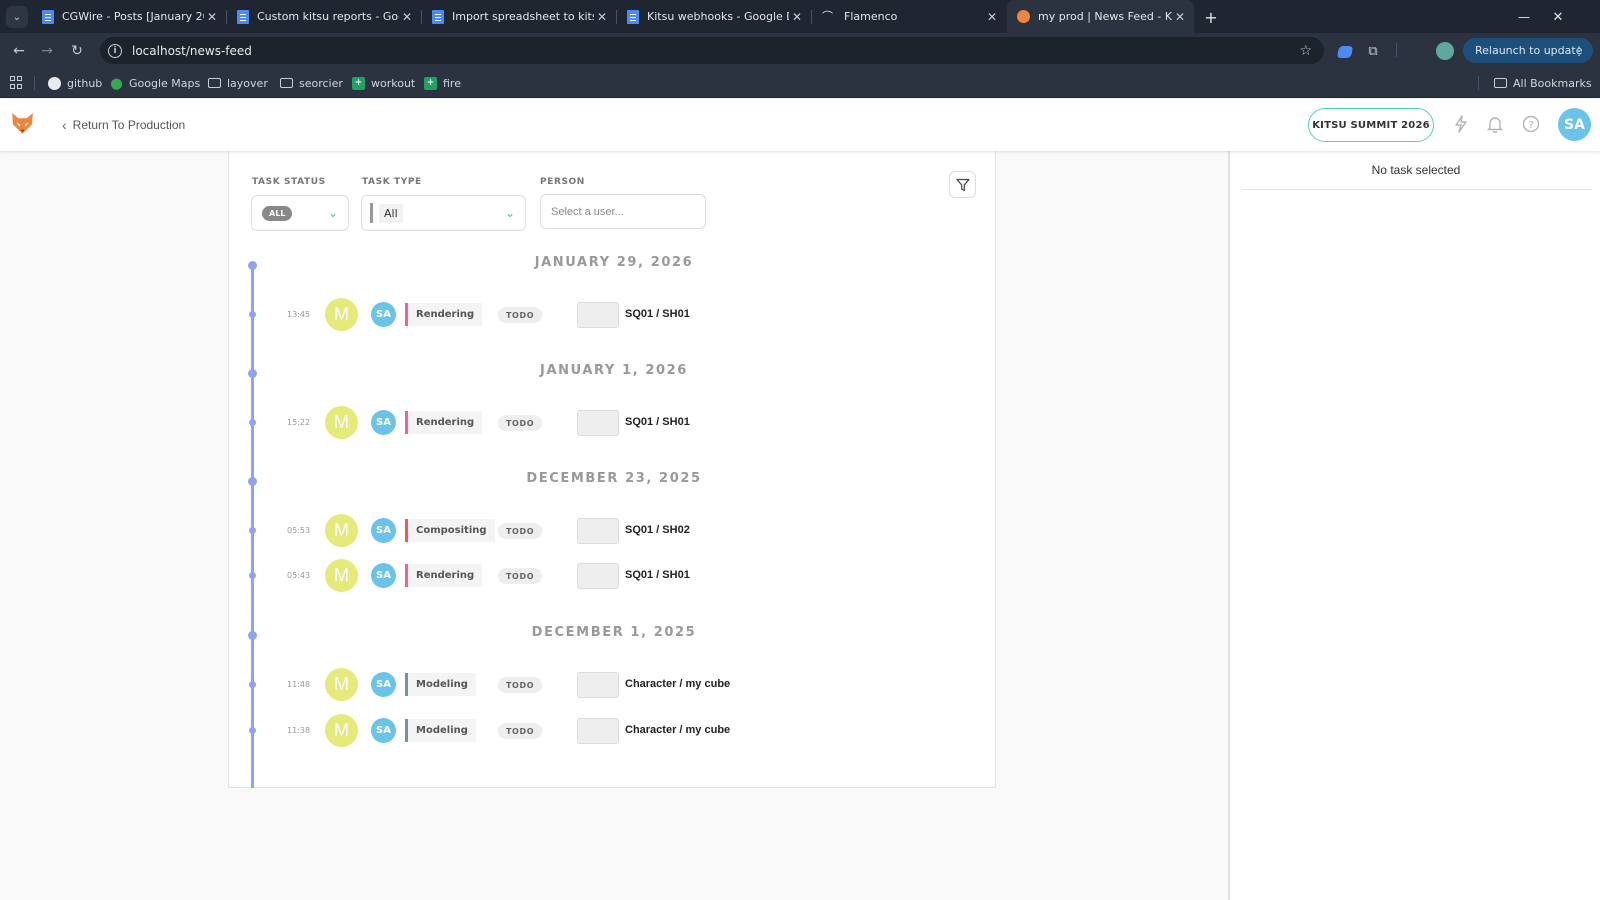 The image size is (1600, 900). What do you see at coordinates (1579, 51) in the screenshot?
I see `browser-menu-icon: ⋮` at bounding box center [1579, 51].